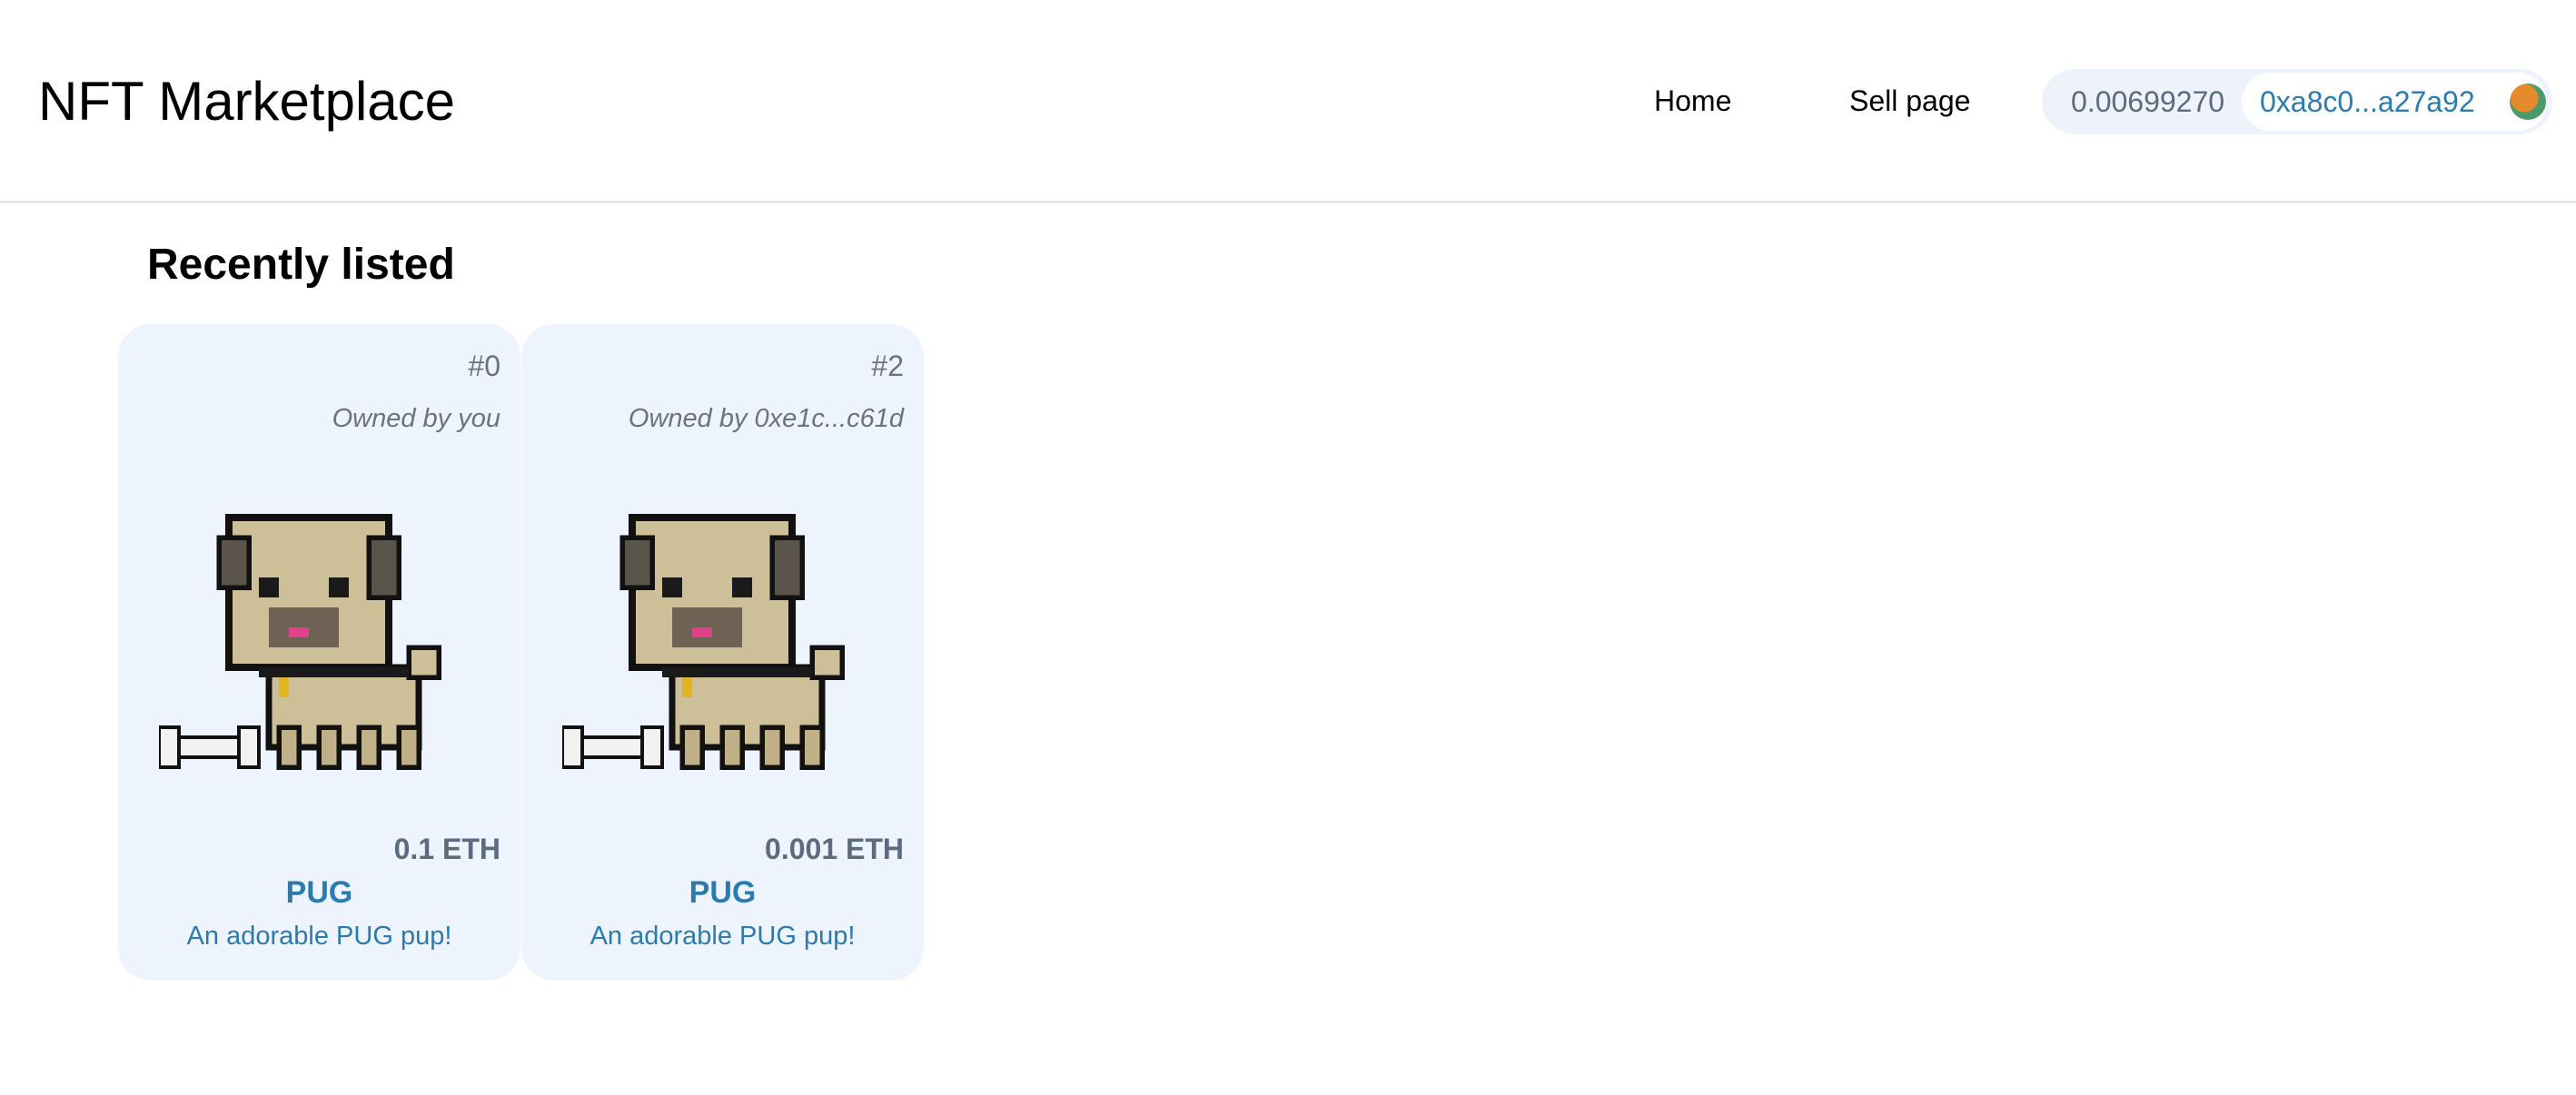 Image resolution: width=2576 pixels, height=1095 pixels. I want to click on wallet-connect-button: 0.00699270 0xa8c0...a27a92, so click(2297, 101).